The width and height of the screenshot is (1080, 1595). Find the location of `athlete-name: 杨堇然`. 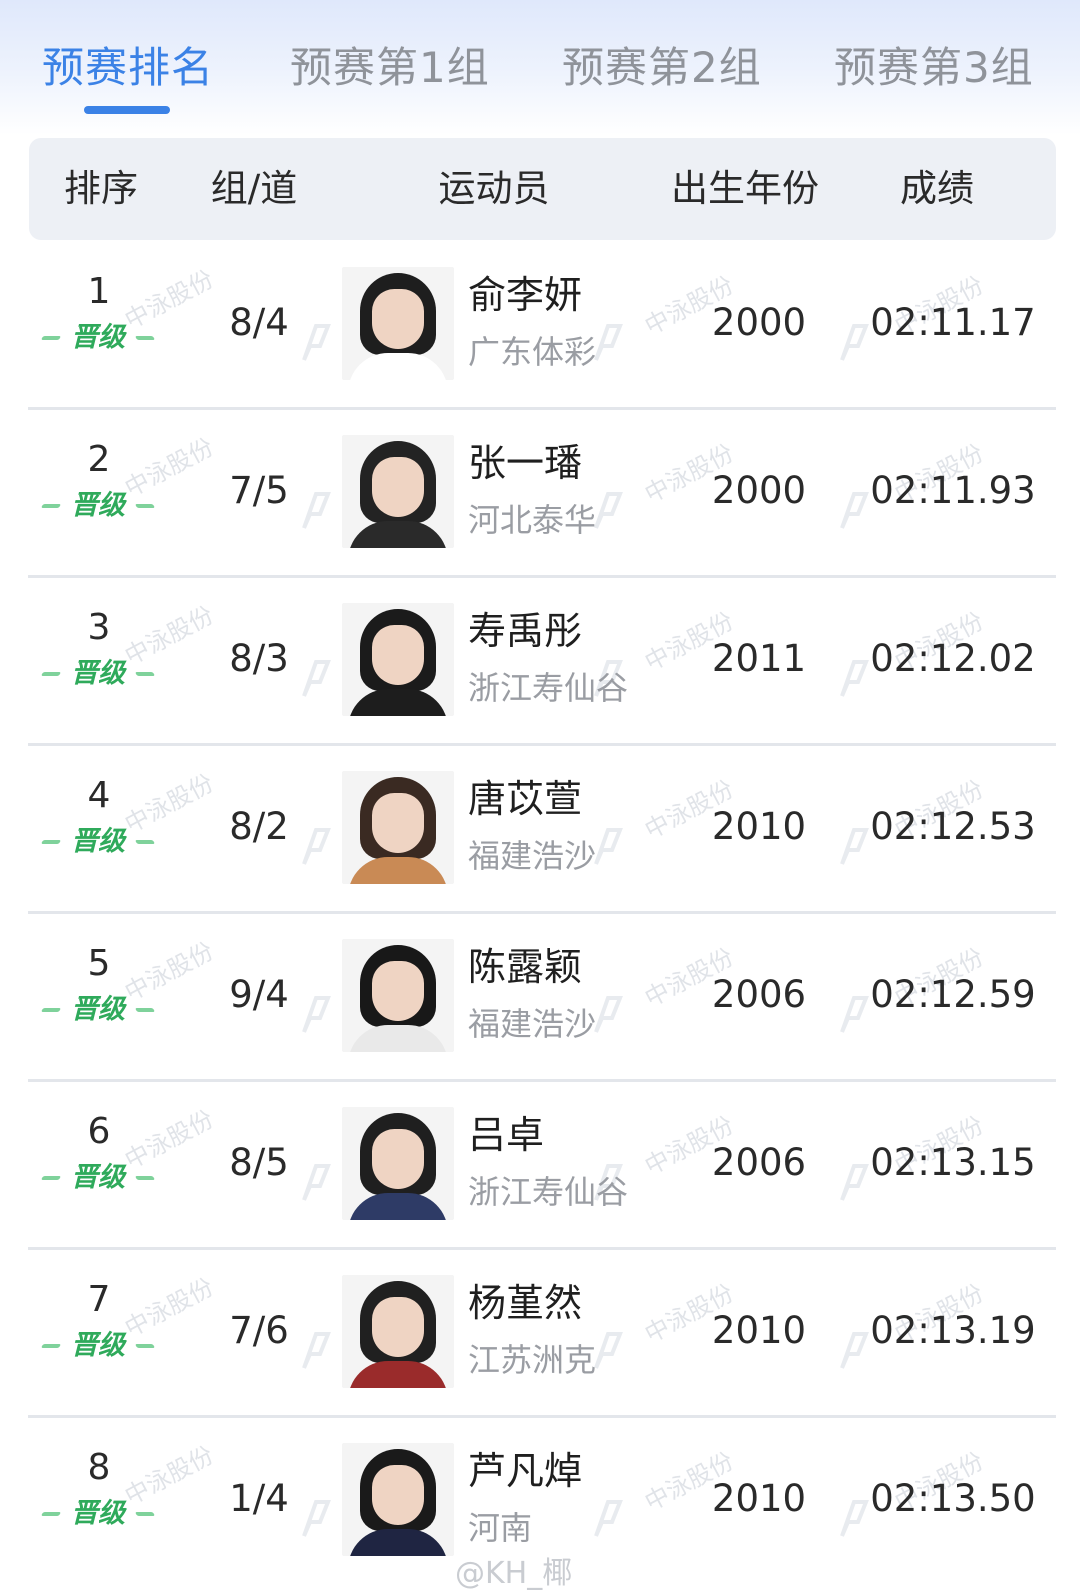

athlete-name: 杨堇然 is located at coordinates (525, 1303).